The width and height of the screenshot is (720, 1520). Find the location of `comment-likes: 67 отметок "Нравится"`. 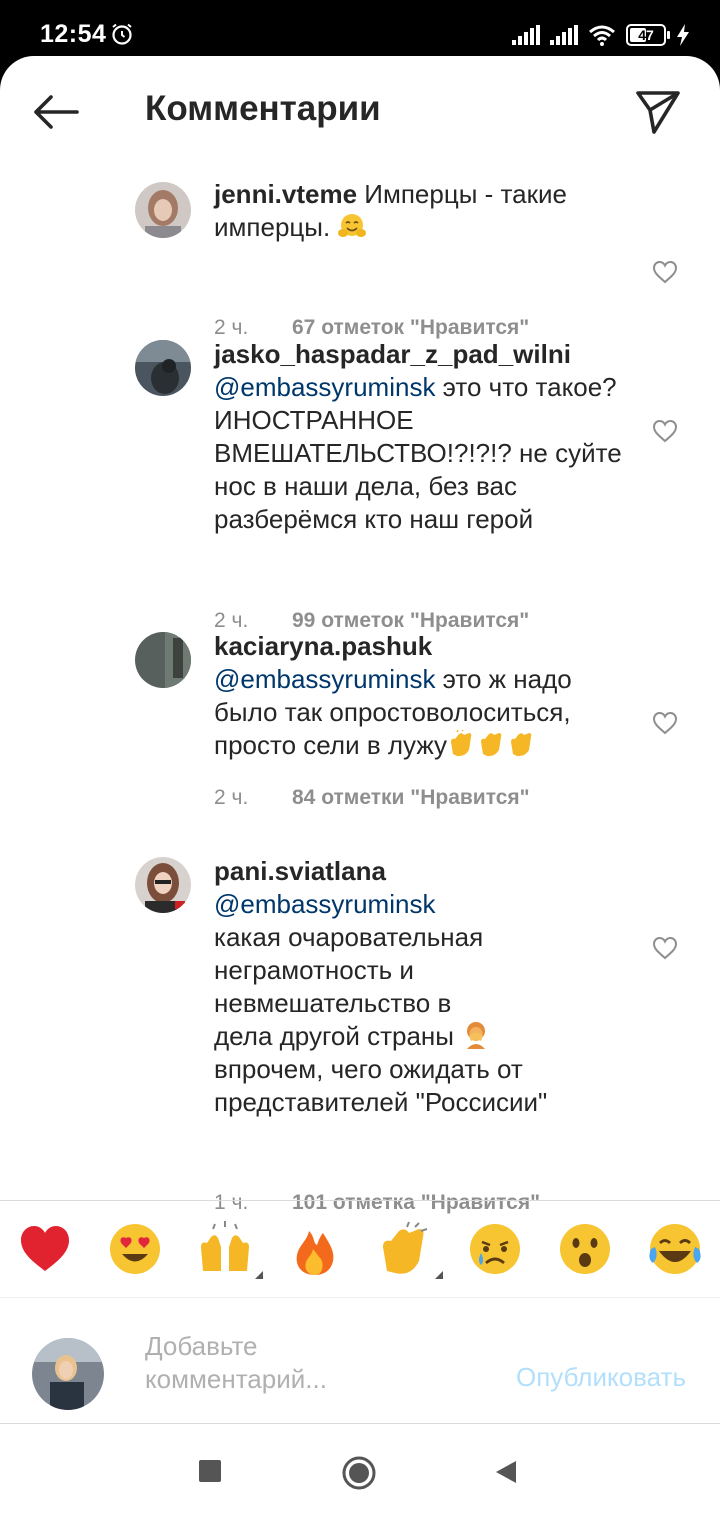

comment-likes: 67 отметок "Нравится" is located at coordinates (410, 328).